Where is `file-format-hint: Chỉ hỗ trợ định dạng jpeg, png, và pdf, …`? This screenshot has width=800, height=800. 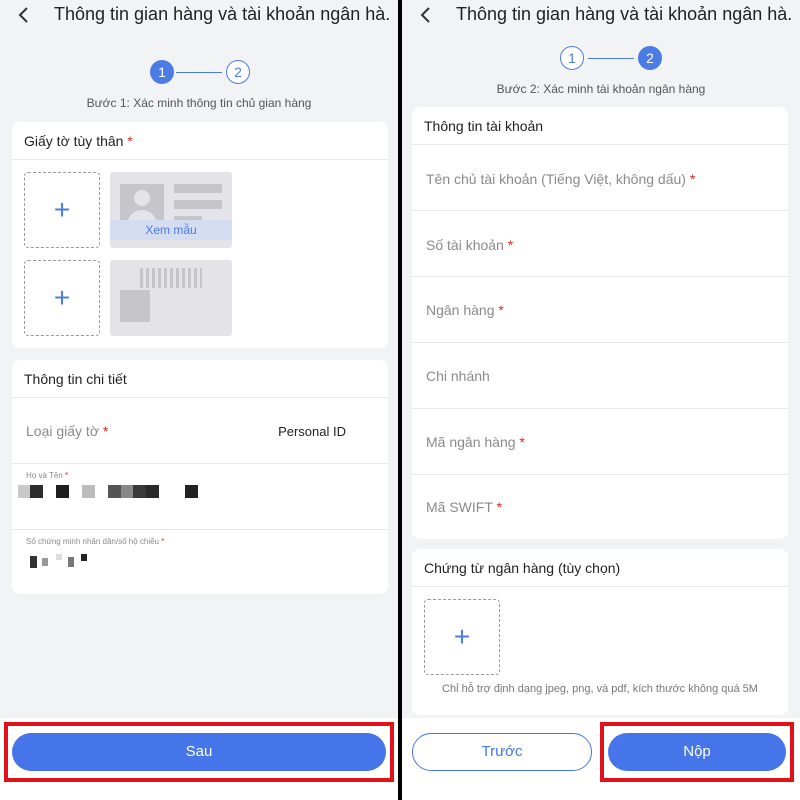
file-format-hint: Chỉ hỗ trợ định dạng jpeg, png, và pdf, … is located at coordinates (600, 689).